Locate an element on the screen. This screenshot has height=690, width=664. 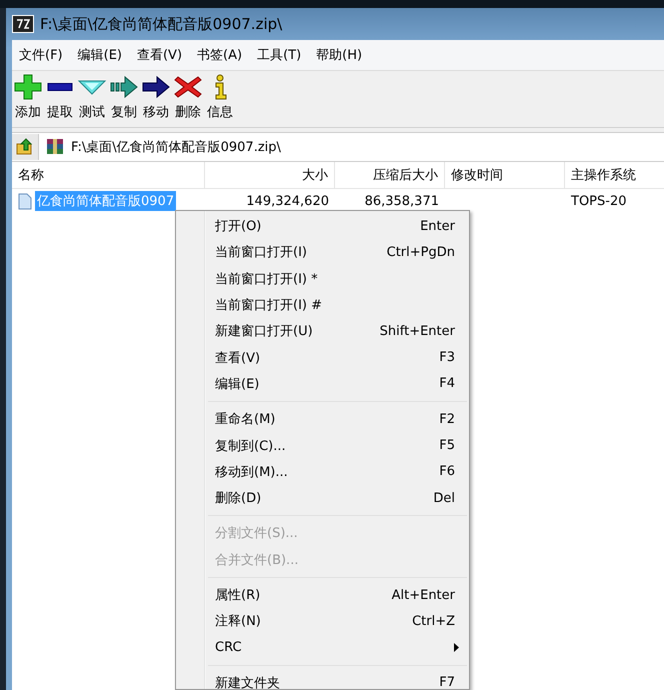
menu-option: 删除(D) Del is located at coordinates (322, 498).